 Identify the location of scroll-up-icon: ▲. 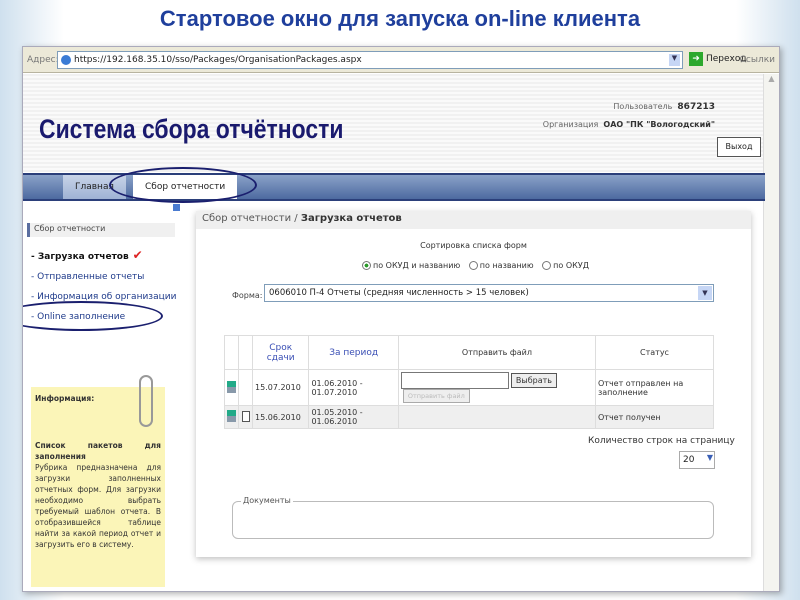
(771, 82).